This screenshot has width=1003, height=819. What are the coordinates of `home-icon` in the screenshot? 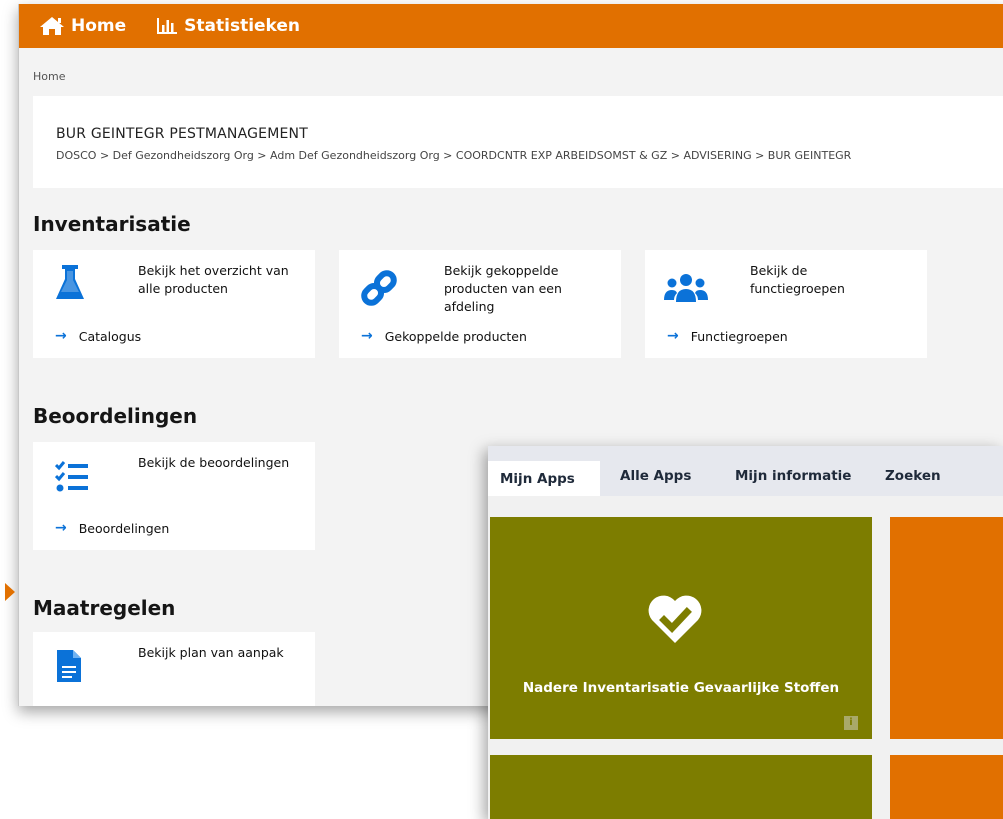 It's located at (52, 26).